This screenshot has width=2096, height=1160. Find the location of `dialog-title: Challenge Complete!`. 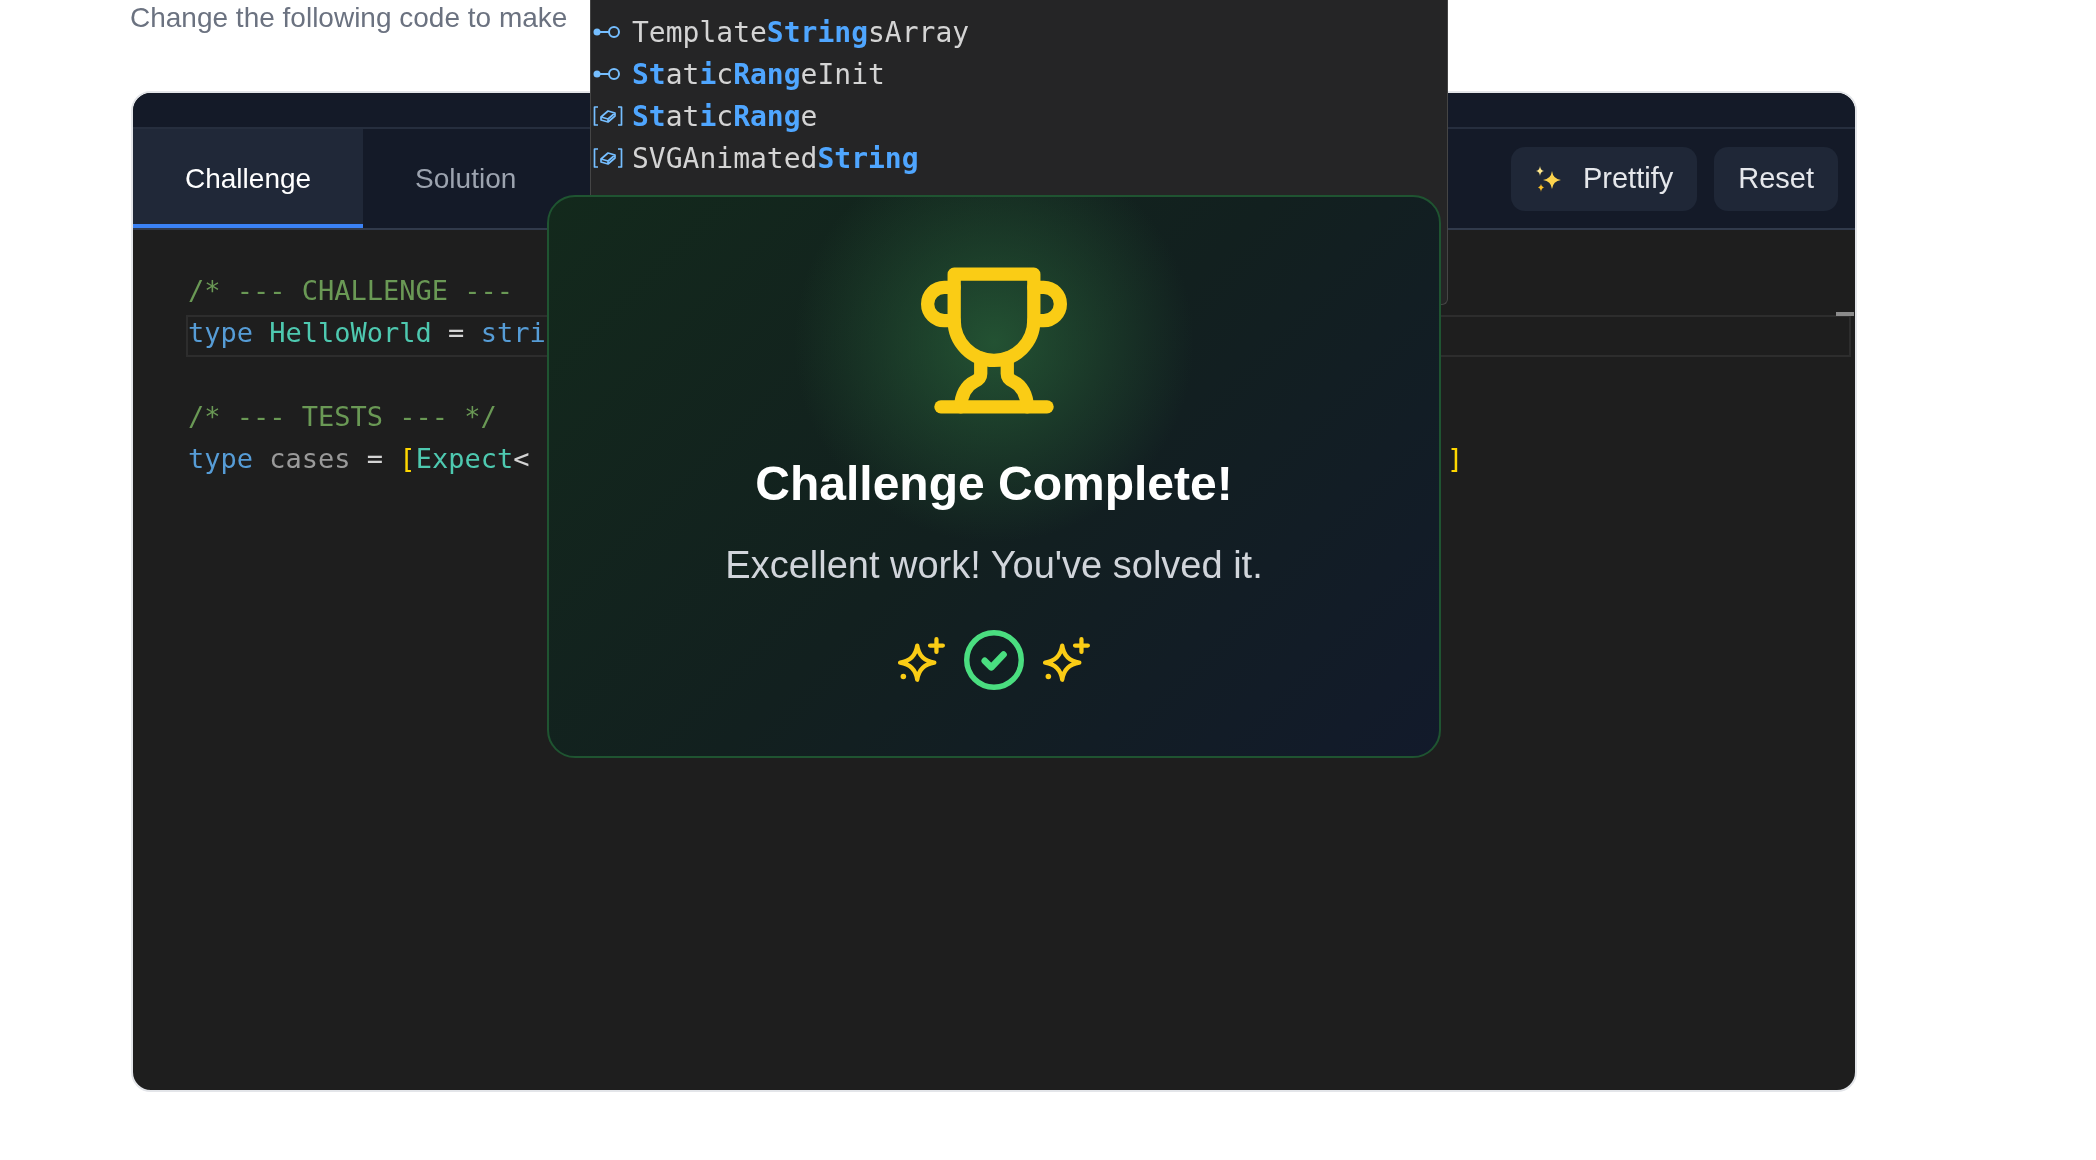

dialog-title: Challenge Complete! is located at coordinates (994, 484).